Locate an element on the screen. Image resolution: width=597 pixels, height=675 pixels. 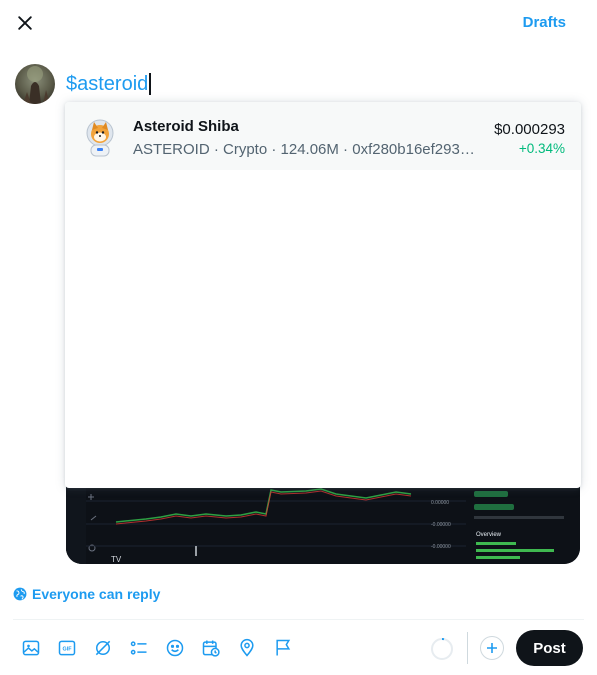
compose-input: $asteroid is located at coordinates (108, 84).